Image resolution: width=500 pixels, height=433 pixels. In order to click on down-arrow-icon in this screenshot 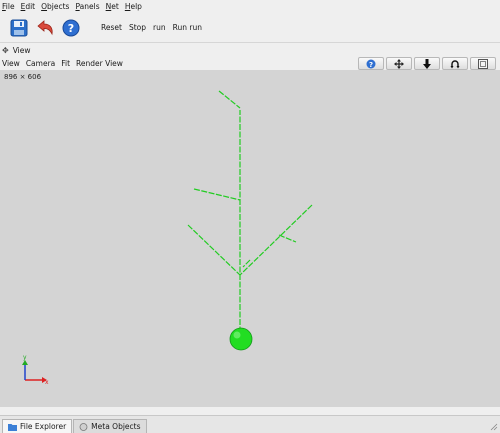, I will do `click(427, 63)`.